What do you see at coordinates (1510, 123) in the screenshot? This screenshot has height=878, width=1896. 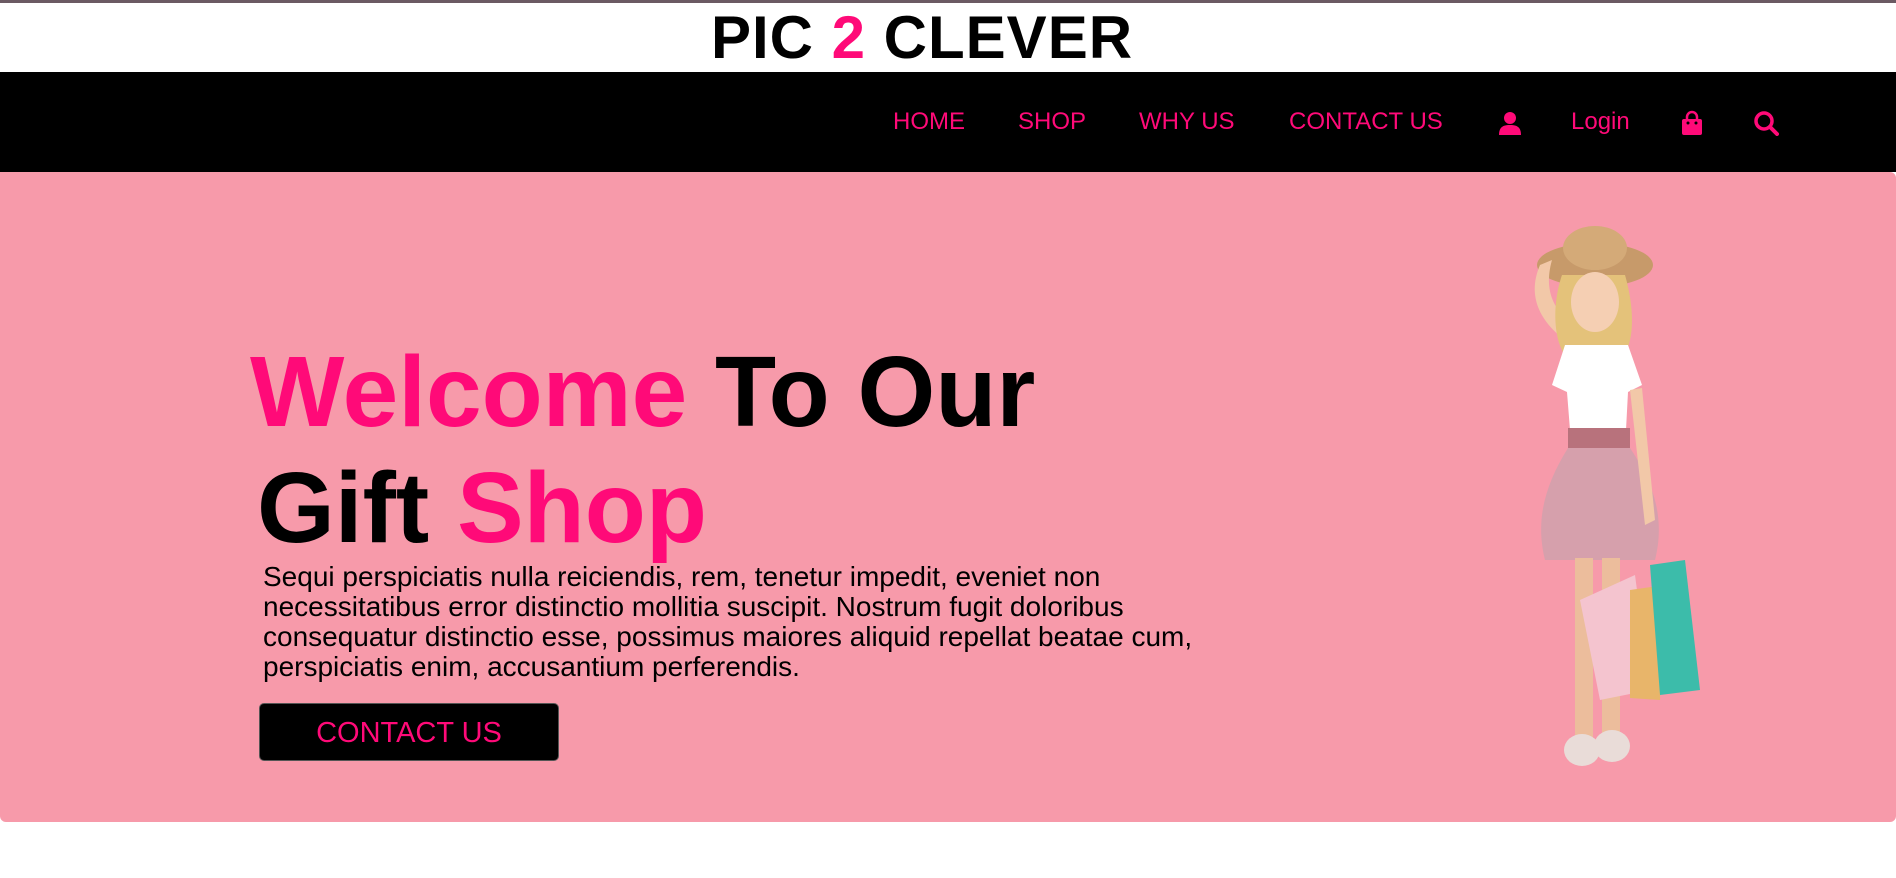 I see `user-icon` at bounding box center [1510, 123].